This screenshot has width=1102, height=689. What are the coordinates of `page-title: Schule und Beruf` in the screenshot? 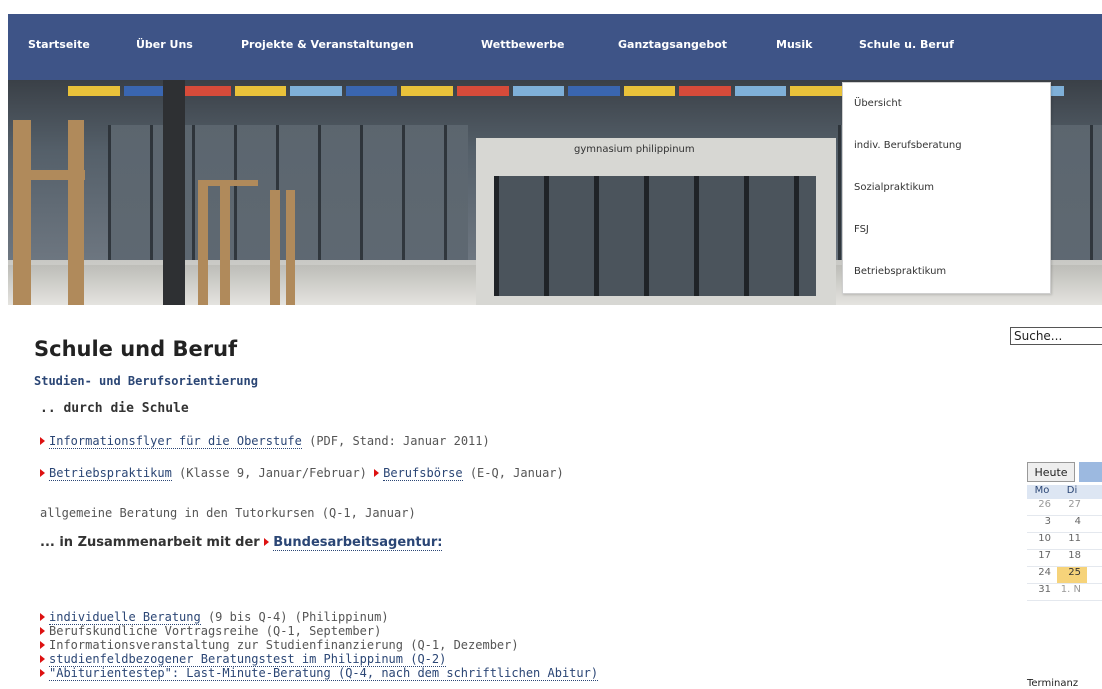 It's located at (136, 349).